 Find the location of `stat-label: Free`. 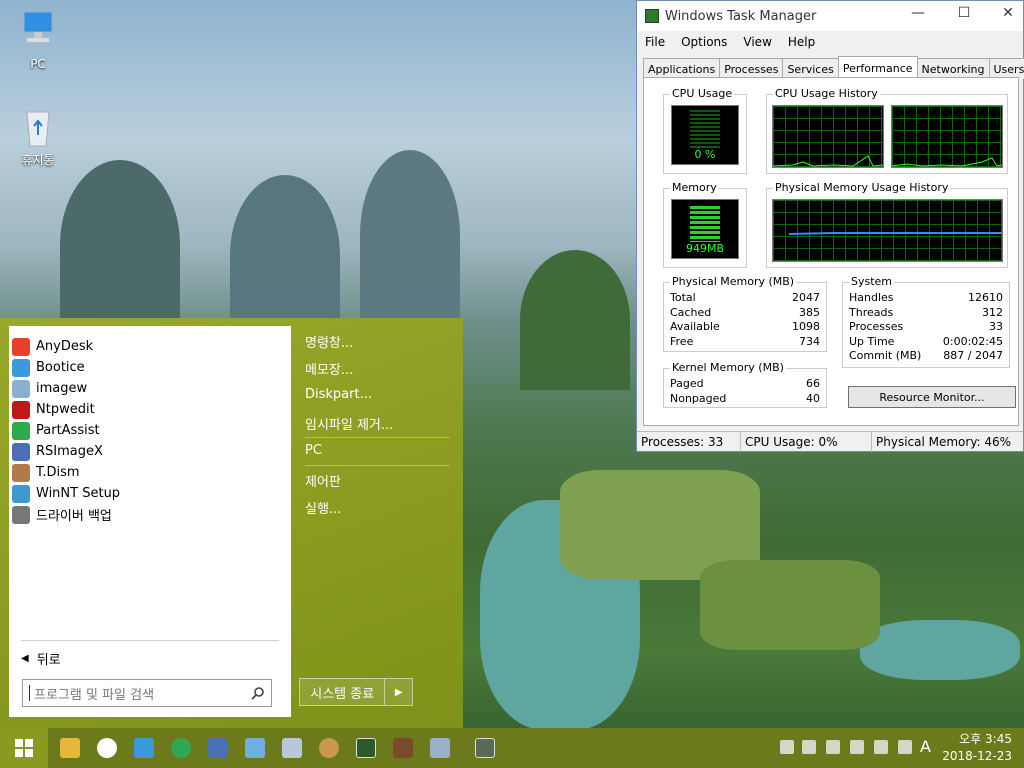

stat-label: Free is located at coordinates (682, 341).